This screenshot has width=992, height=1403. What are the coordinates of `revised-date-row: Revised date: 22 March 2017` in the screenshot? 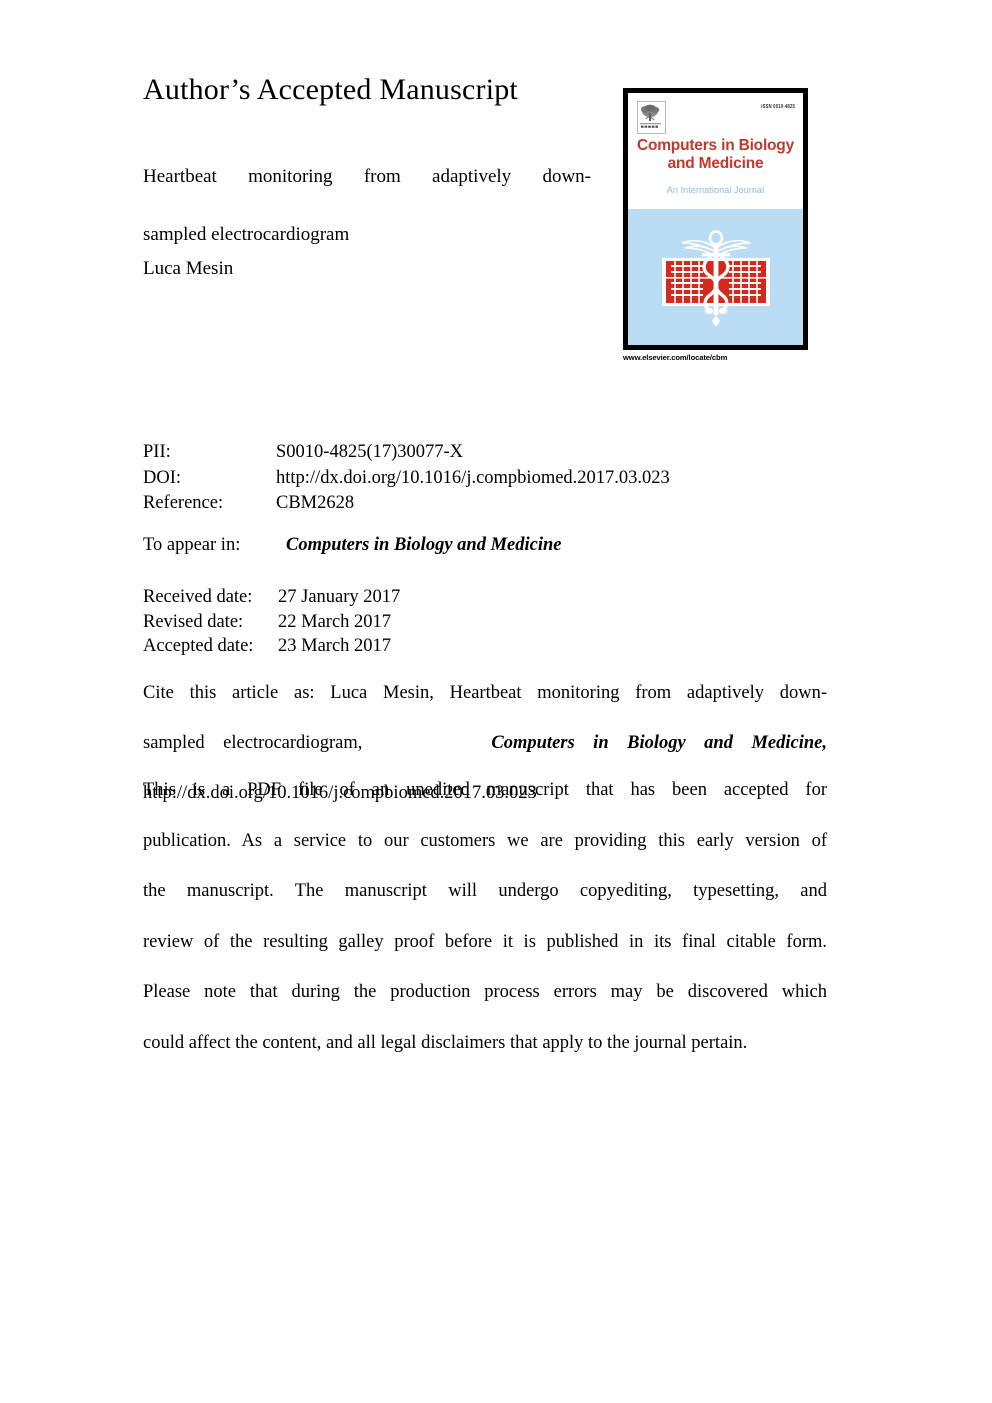 It's located at (271, 622).